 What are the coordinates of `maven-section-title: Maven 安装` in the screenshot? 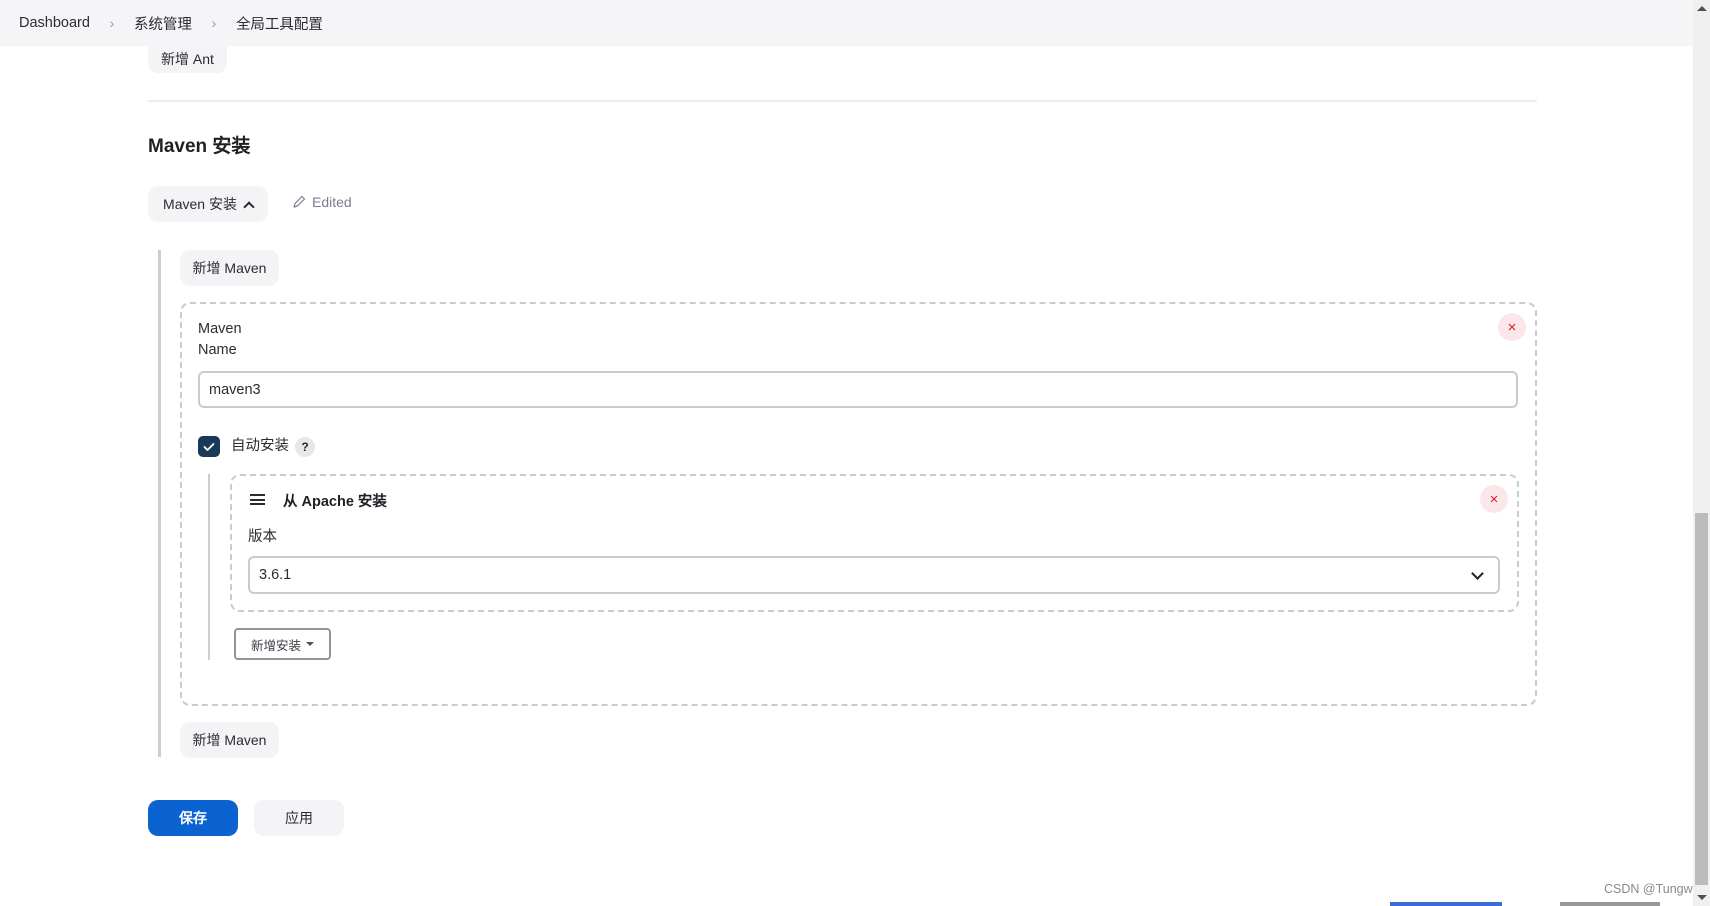 It's located at (199, 146).